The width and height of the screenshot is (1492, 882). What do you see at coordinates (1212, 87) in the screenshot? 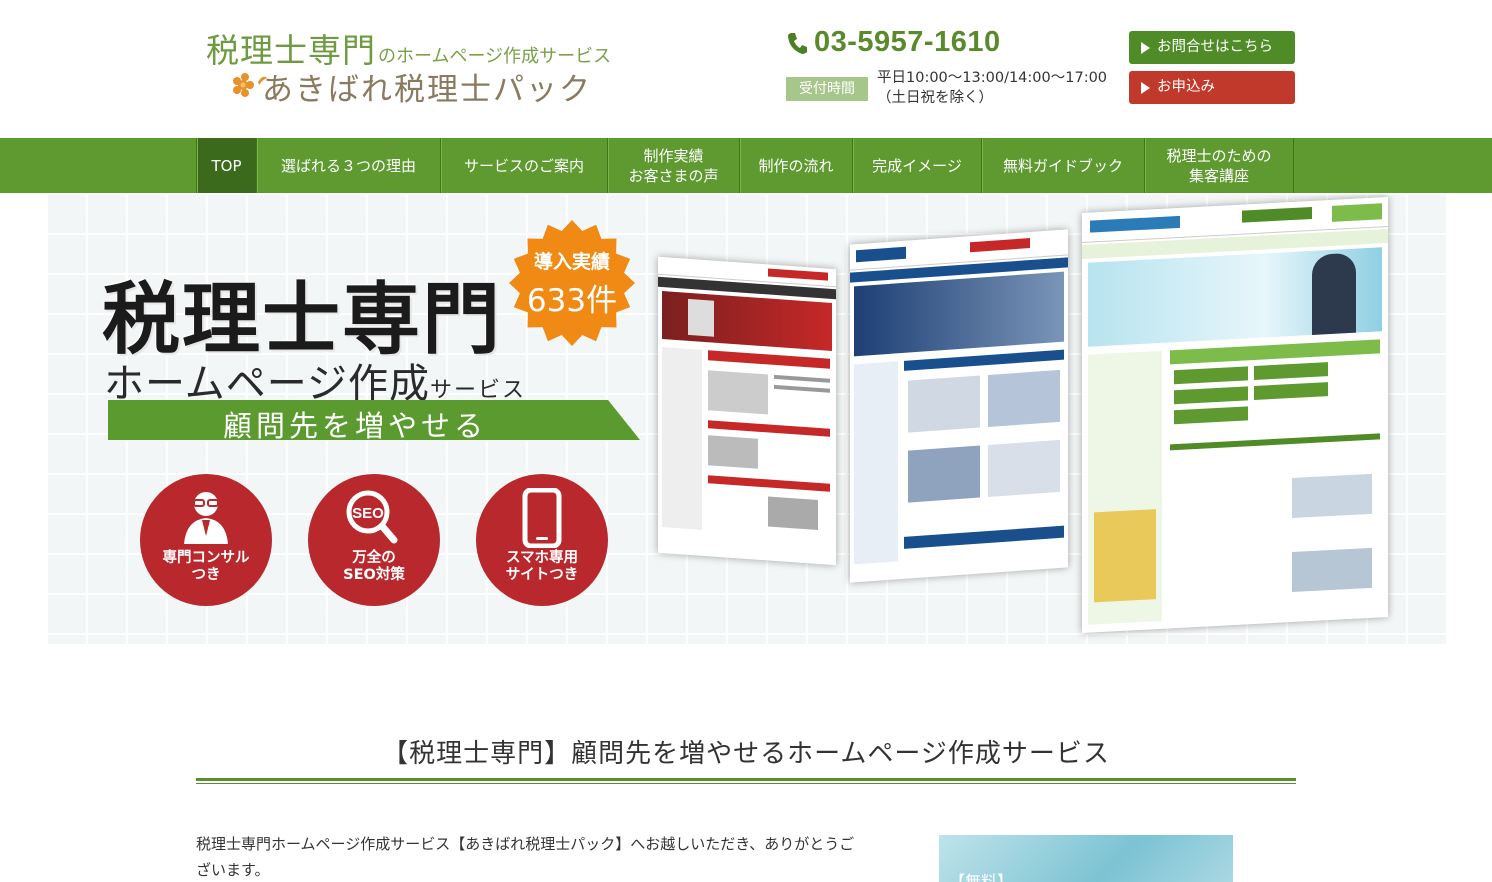
I see `apply-button: お申込み` at bounding box center [1212, 87].